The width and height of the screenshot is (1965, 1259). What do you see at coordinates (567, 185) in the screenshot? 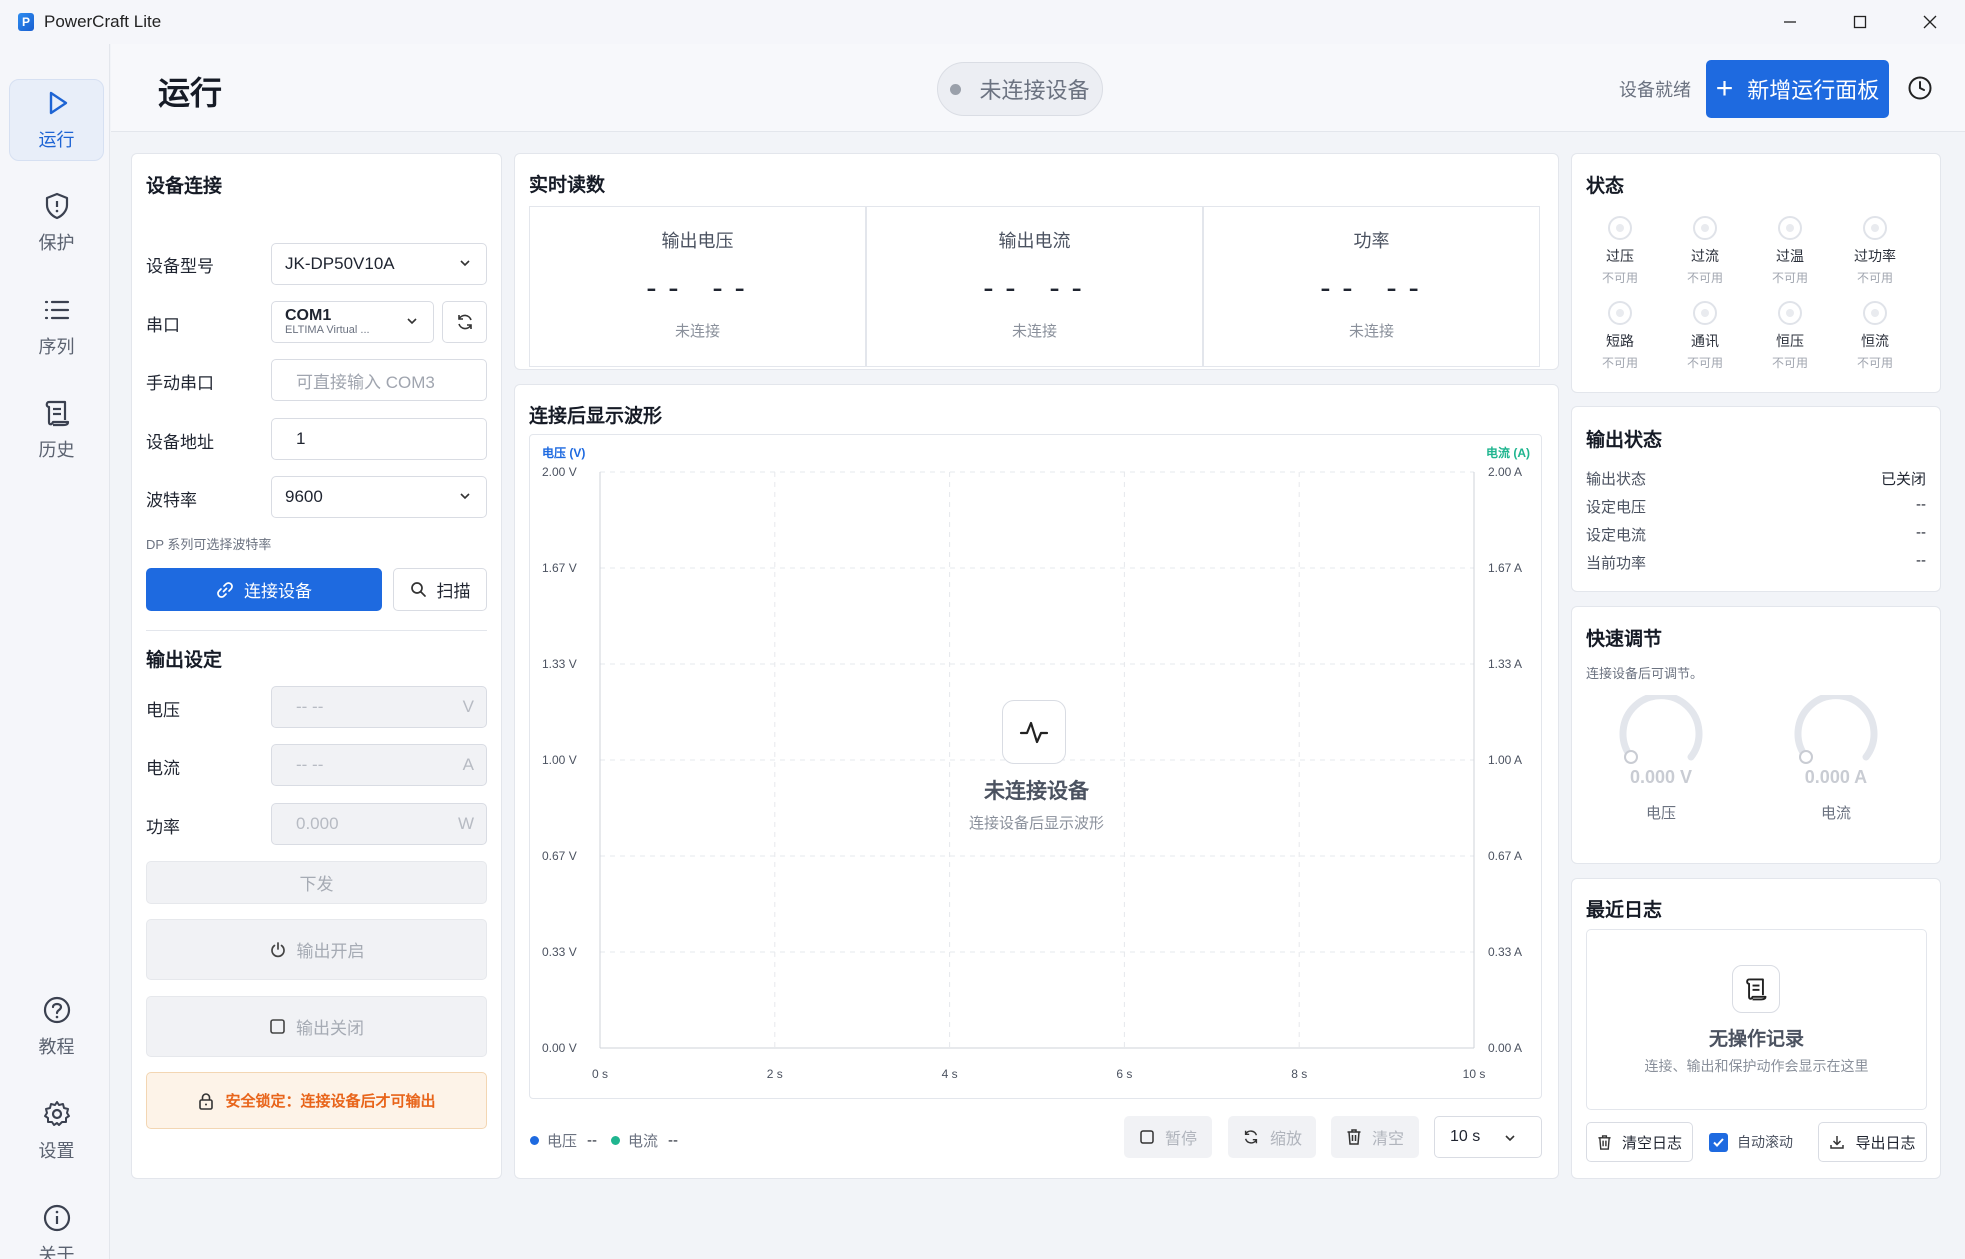
I see `realtime-title: 实时读数` at bounding box center [567, 185].